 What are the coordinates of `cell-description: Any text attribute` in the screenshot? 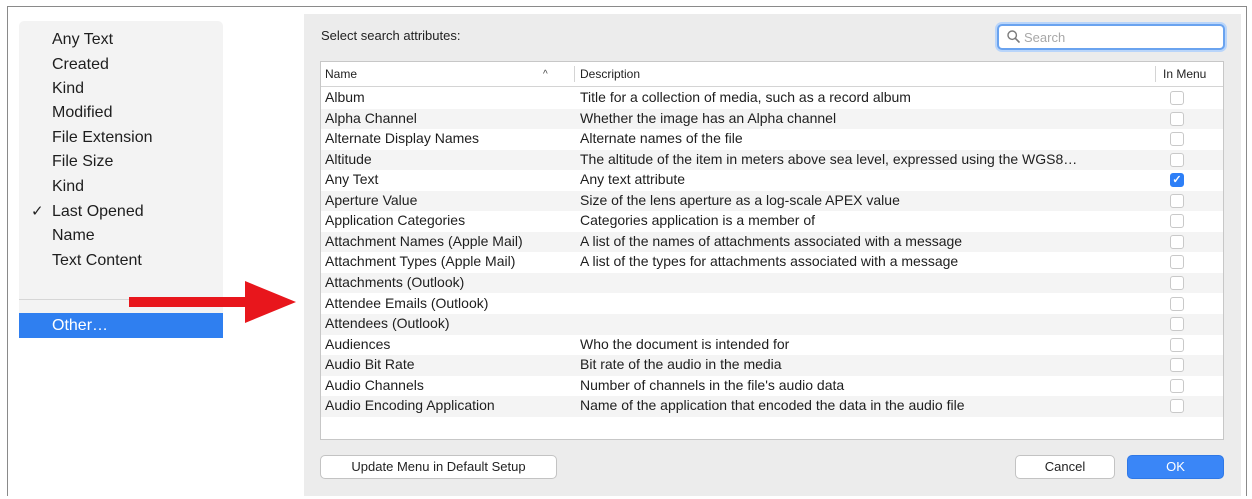 It's located at (633, 179).